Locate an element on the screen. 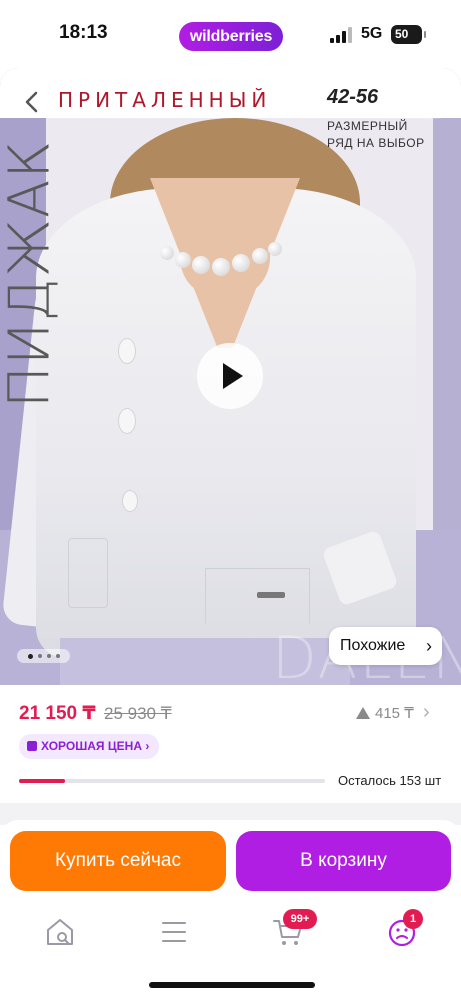  stock-progress-bar is located at coordinates (172, 781).